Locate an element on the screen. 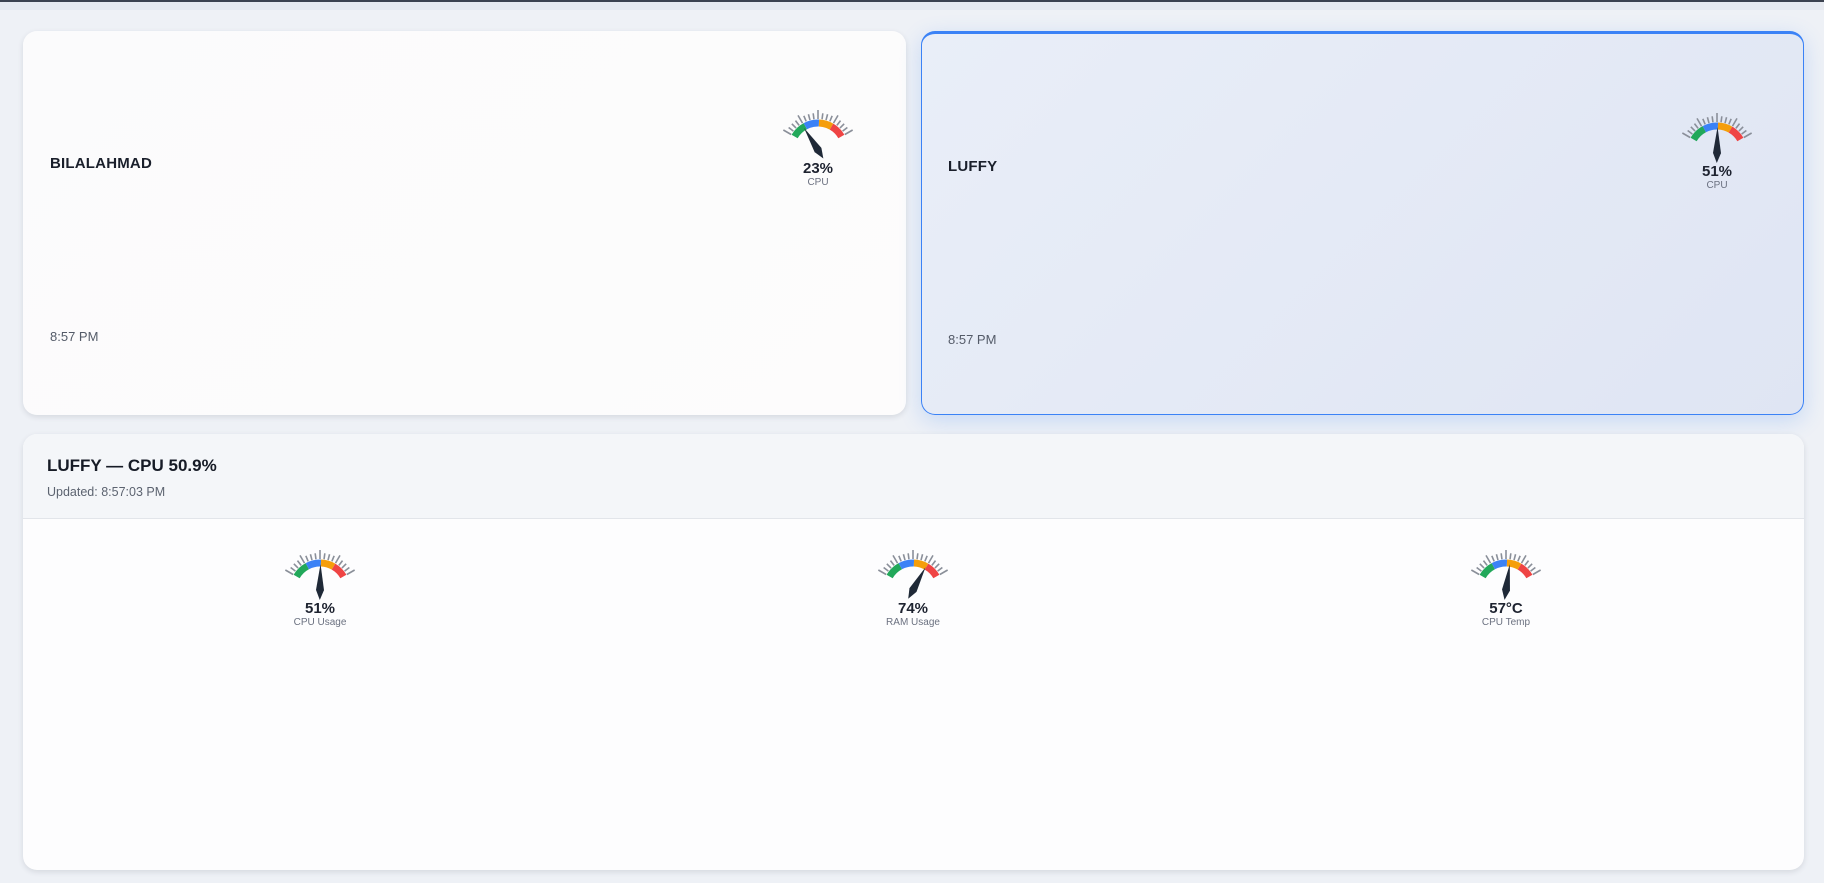  cpu-usage-gauge: 51% CPU Usage is located at coordinates (320, 587).